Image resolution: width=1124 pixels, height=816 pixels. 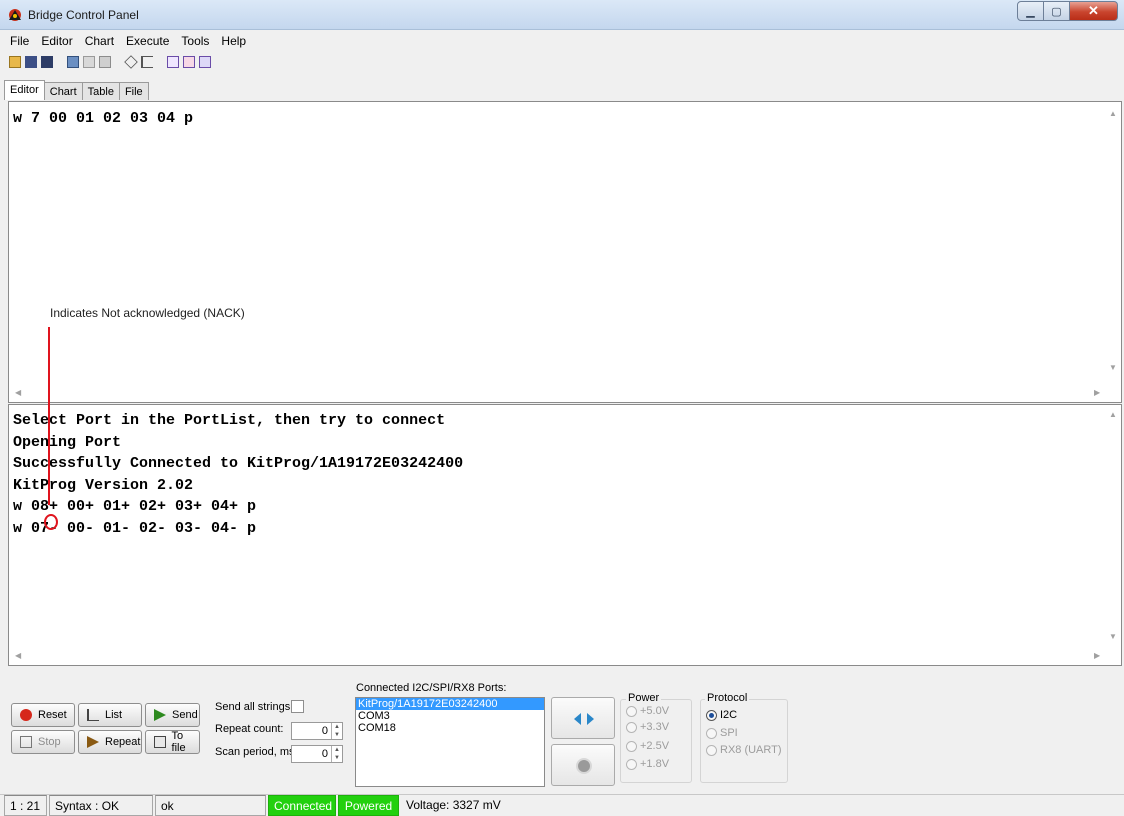 What do you see at coordinates (431, 688) in the screenshot?
I see `ports-title: Connected I2C/SPI/RX8 Ports:` at bounding box center [431, 688].